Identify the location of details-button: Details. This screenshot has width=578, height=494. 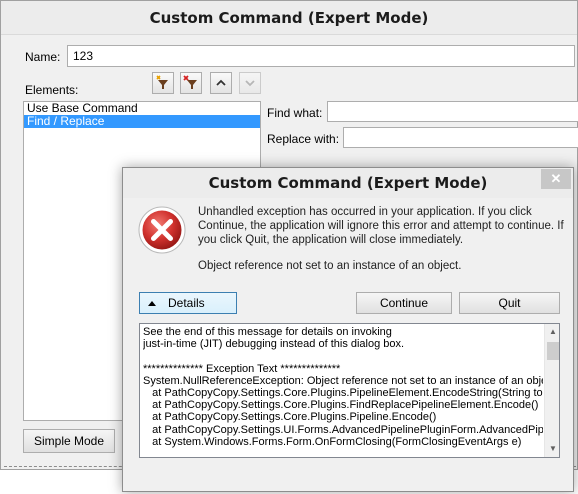
(188, 303).